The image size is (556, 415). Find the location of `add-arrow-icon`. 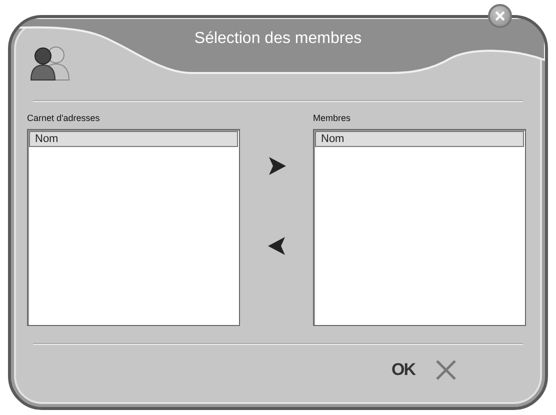

add-arrow-icon is located at coordinates (276, 166).